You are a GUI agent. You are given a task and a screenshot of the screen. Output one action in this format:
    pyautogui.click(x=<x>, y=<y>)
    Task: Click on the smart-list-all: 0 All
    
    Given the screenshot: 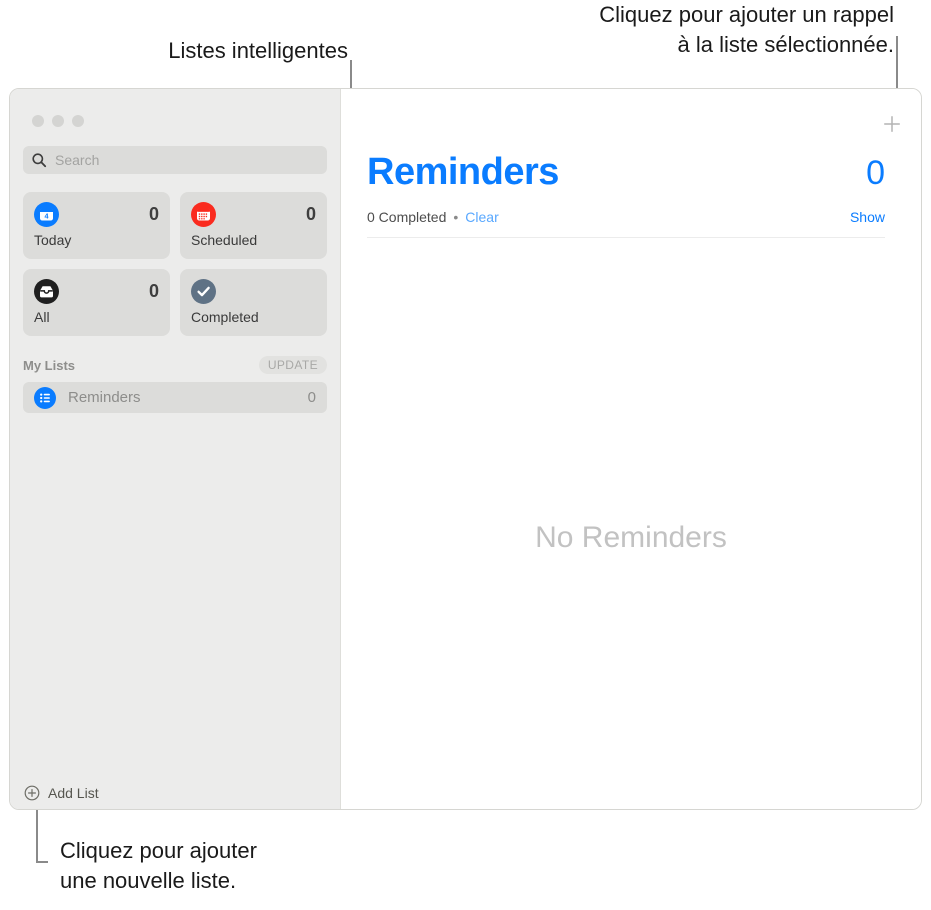 What is the action you would take?
    pyautogui.click(x=96, y=302)
    